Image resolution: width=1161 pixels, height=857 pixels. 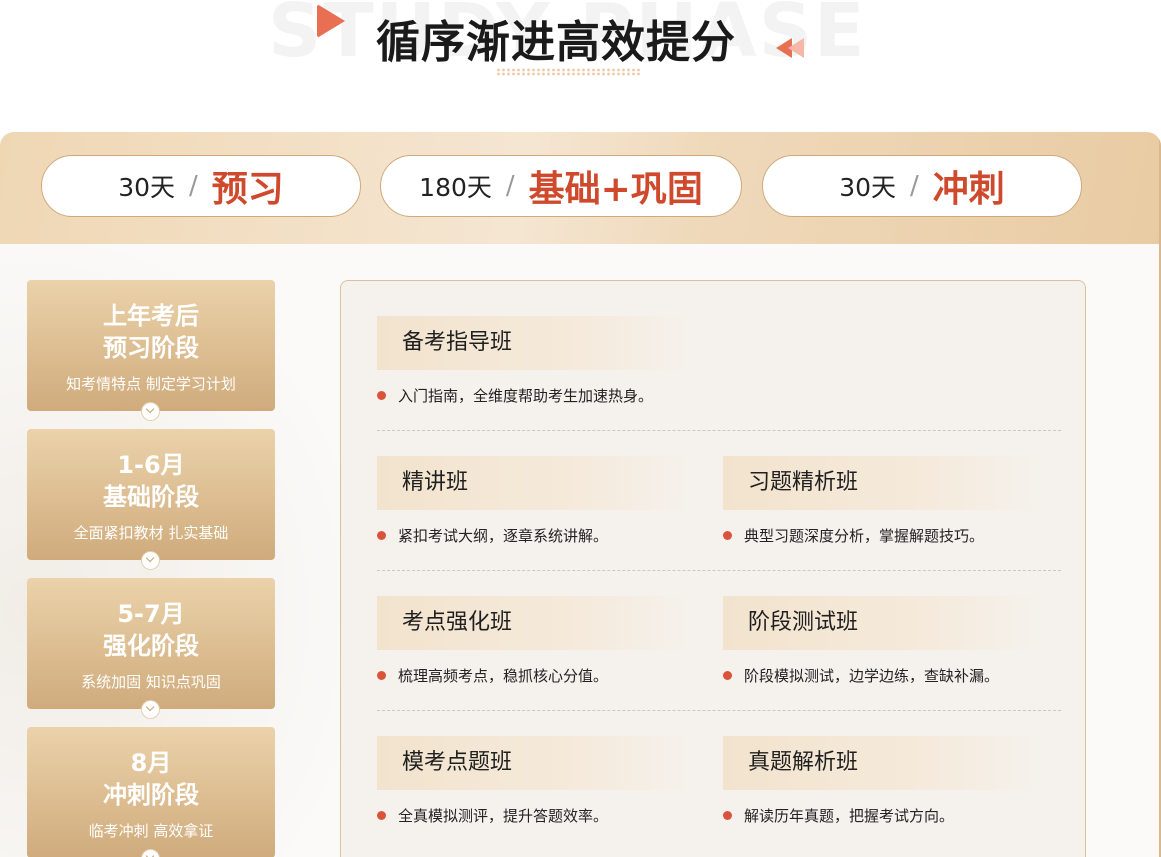 What do you see at coordinates (888, 483) in the screenshot?
I see `course-title-exercise: 习题精析班` at bounding box center [888, 483].